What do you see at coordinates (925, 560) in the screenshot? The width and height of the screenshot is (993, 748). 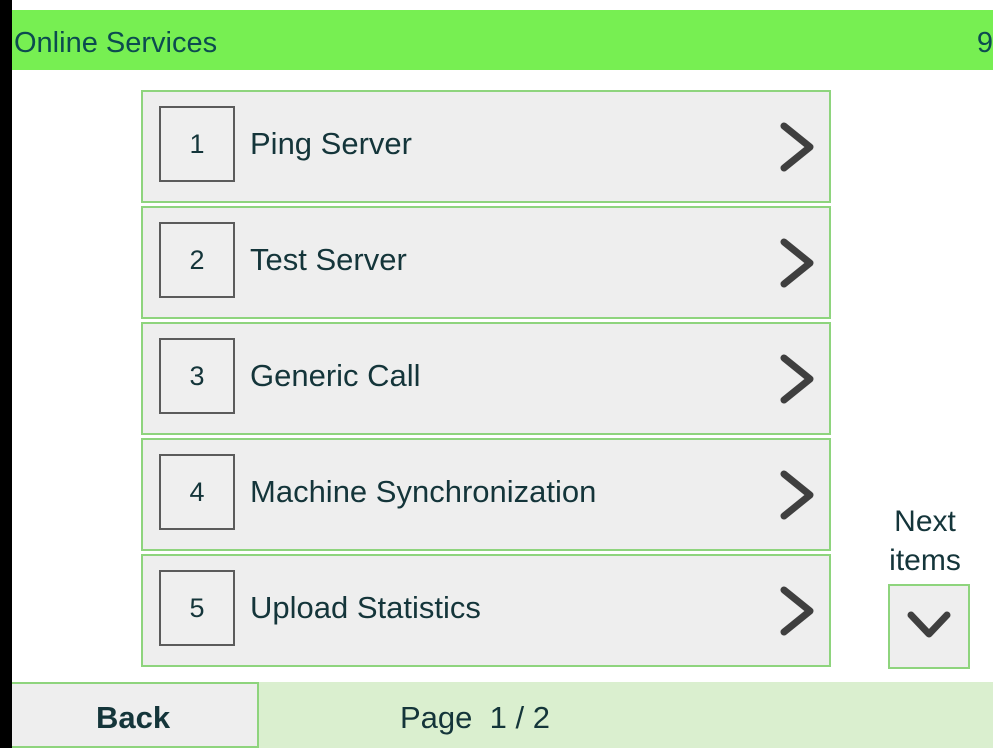 I see `next-items-label-line-2: items` at bounding box center [925, 560].